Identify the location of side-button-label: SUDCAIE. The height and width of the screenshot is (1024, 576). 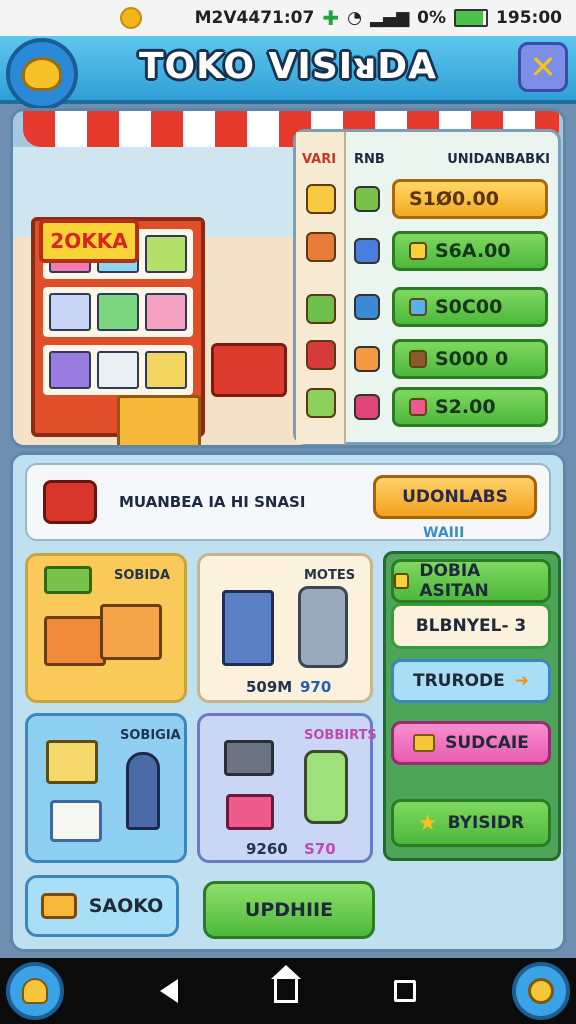
(487, 743).